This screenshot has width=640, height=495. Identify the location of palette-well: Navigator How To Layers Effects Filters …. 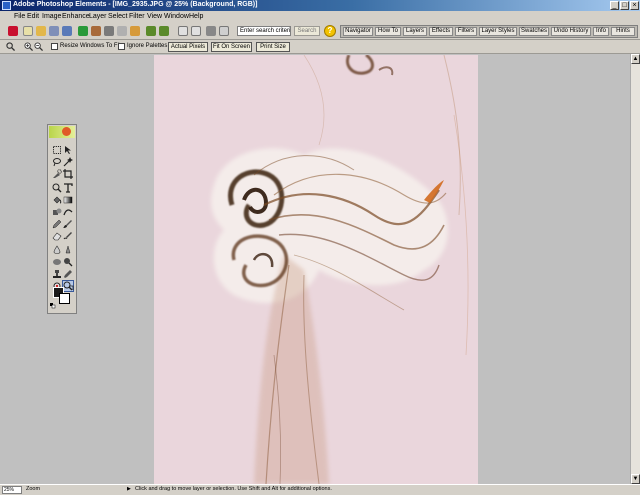
(489, 31).